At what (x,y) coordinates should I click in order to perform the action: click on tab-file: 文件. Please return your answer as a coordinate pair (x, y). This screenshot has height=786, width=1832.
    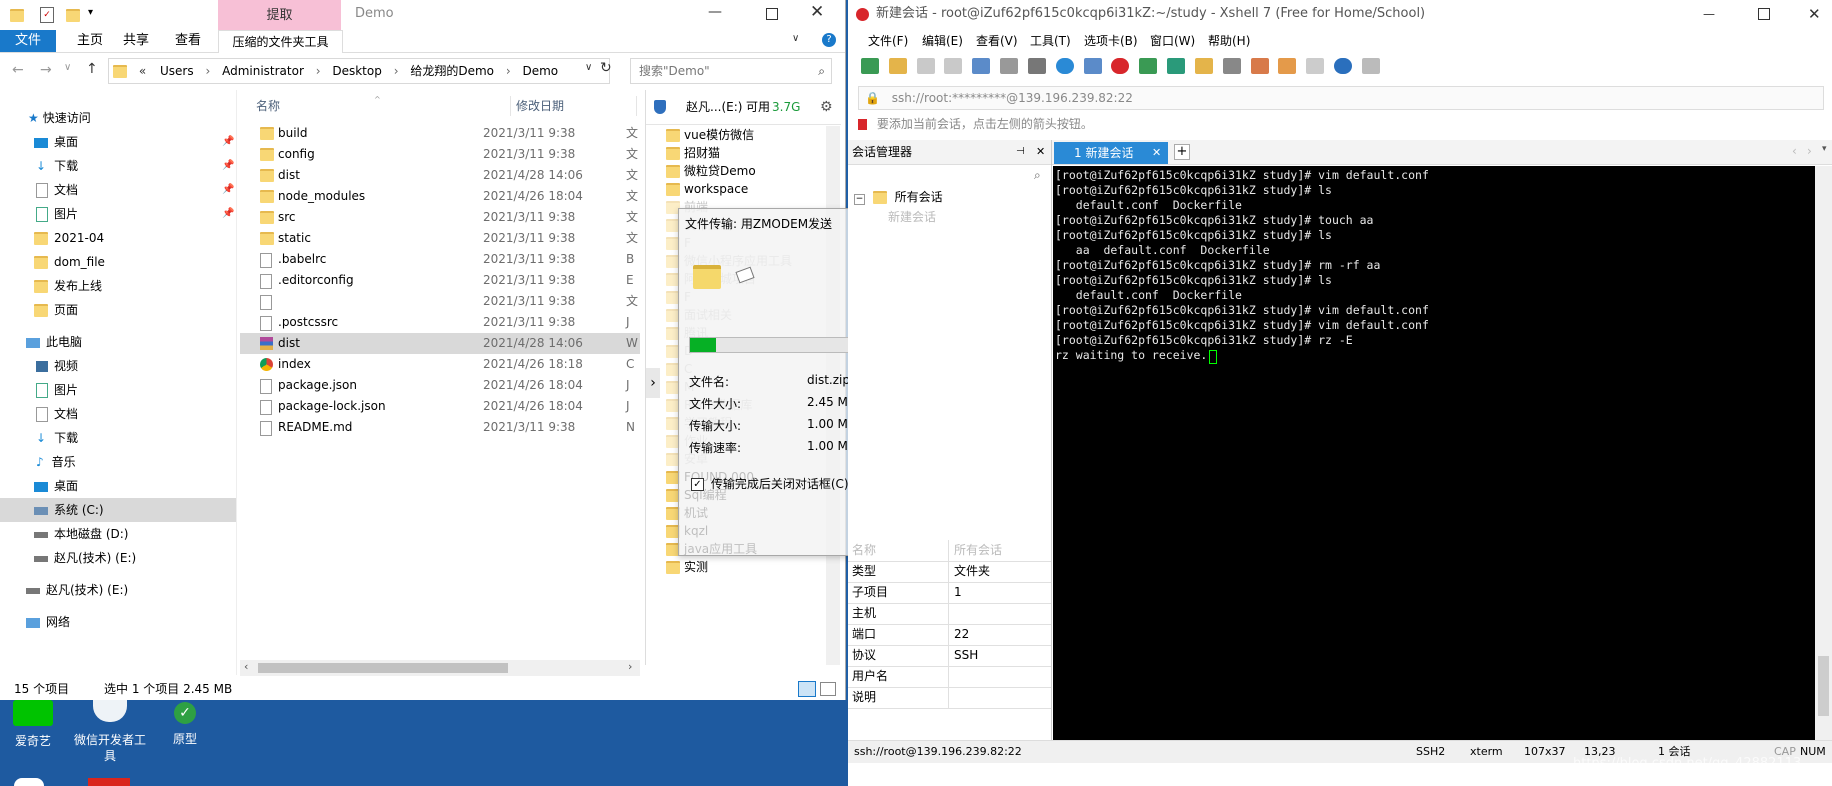
    Looking at the image, I should click on (28, 41).